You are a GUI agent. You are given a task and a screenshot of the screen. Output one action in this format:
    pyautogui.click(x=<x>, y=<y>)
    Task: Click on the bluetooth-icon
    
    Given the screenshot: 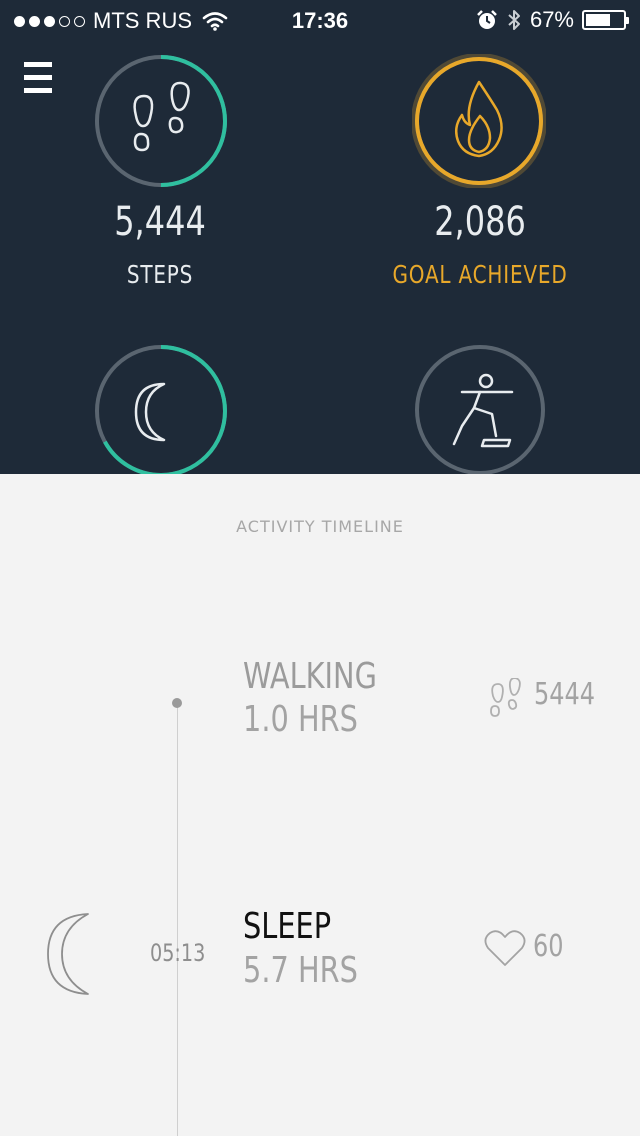 What is the action you would take?
    pyautogui.click(x=514, y=20)
    